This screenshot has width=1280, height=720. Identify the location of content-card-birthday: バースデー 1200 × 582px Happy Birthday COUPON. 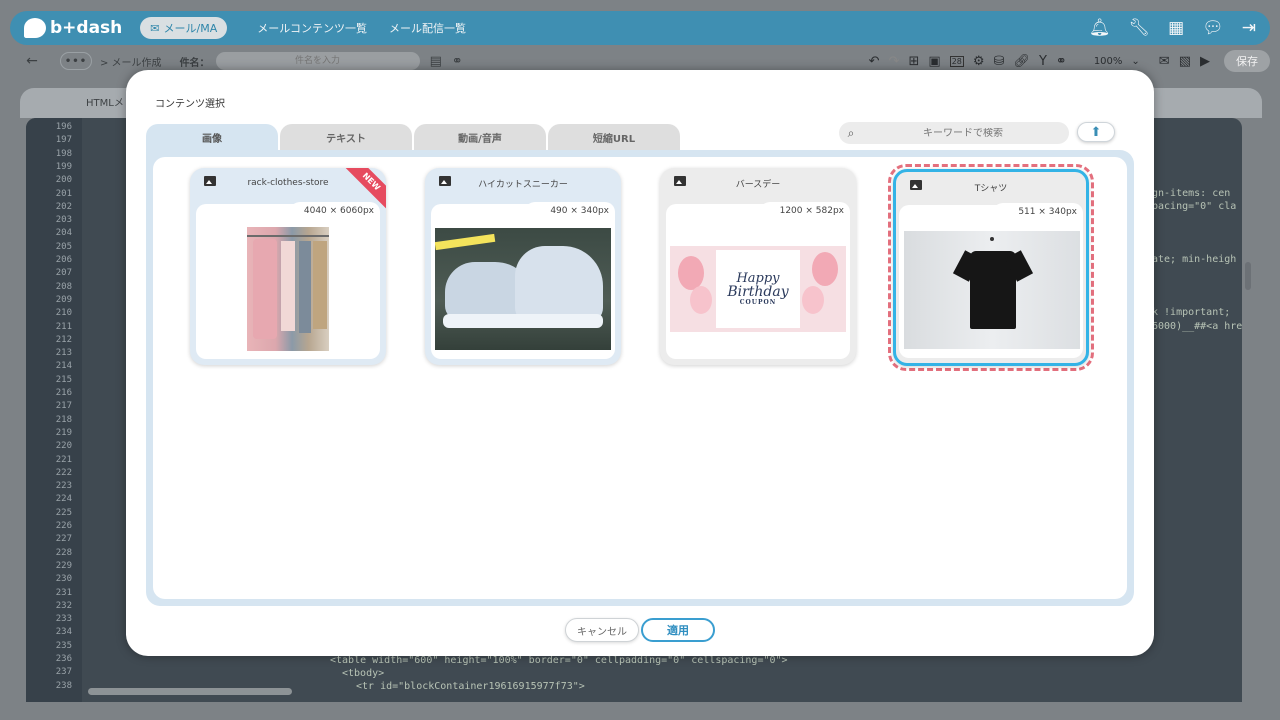
(758, 266).